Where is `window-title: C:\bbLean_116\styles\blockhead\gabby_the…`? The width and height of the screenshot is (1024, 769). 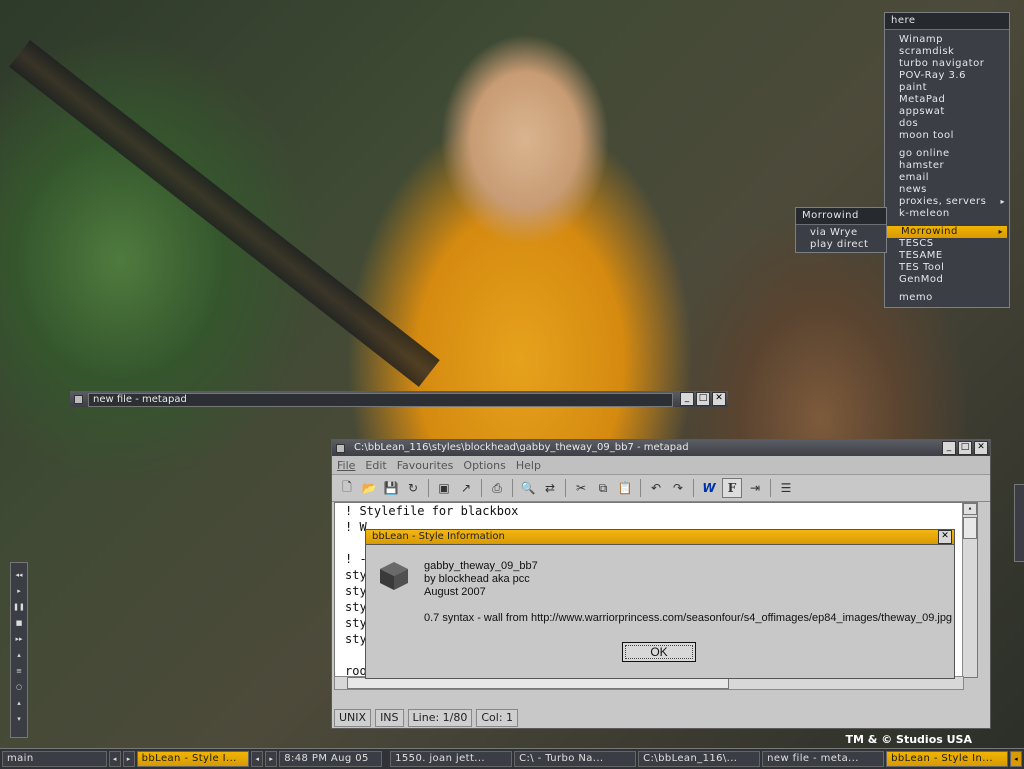
window-title: C:\bbLean_116\styles\blockhead\gabby_the… is located at coordinates (521, 447).